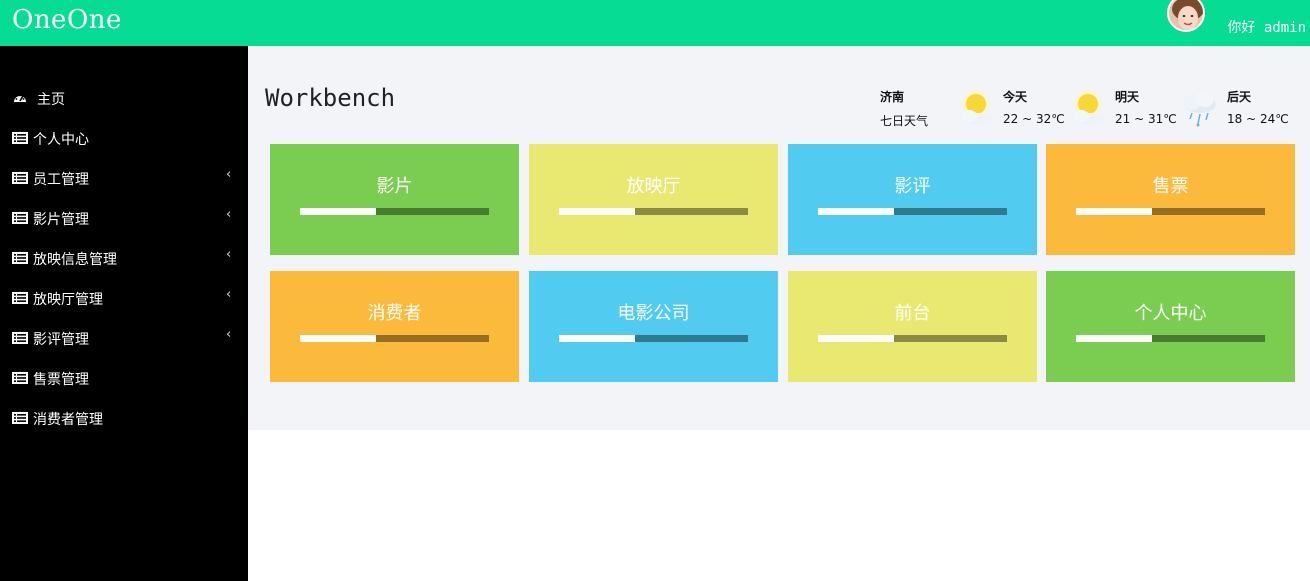 The image size is (1310, 581). I want to click on tile-tickets: 售票, so click(1170, 199).